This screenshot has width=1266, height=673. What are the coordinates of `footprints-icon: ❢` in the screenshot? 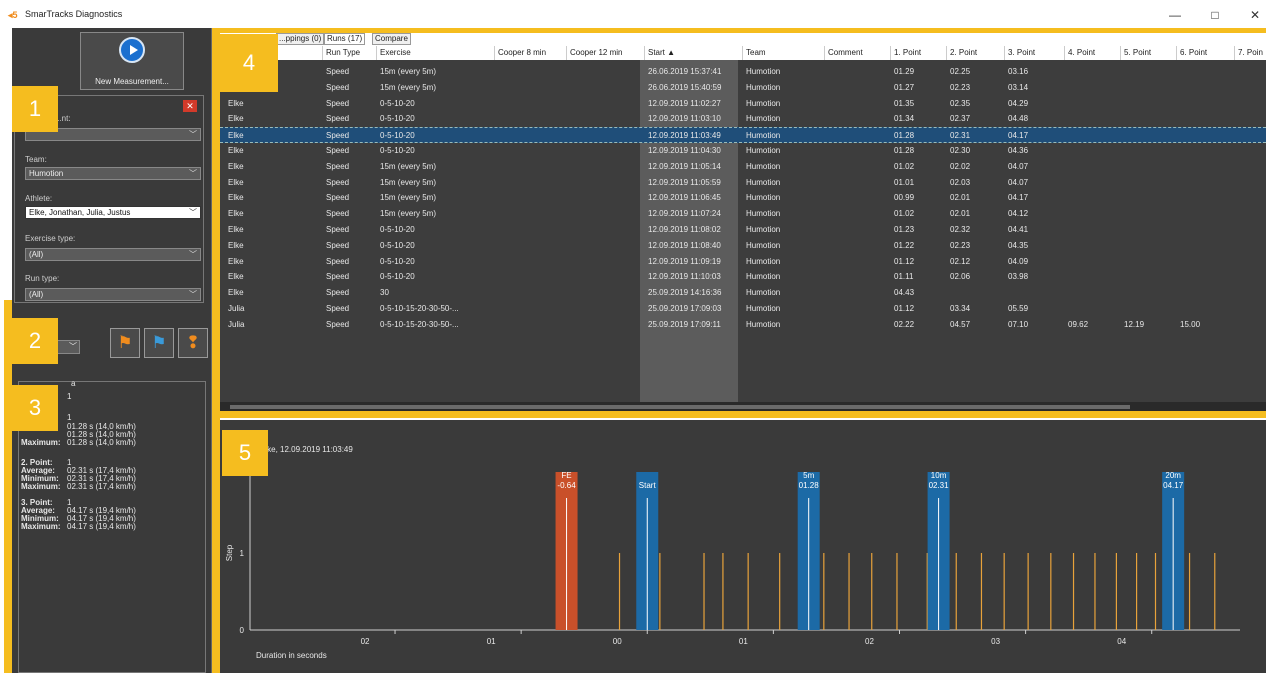 It's located at (193, 343).